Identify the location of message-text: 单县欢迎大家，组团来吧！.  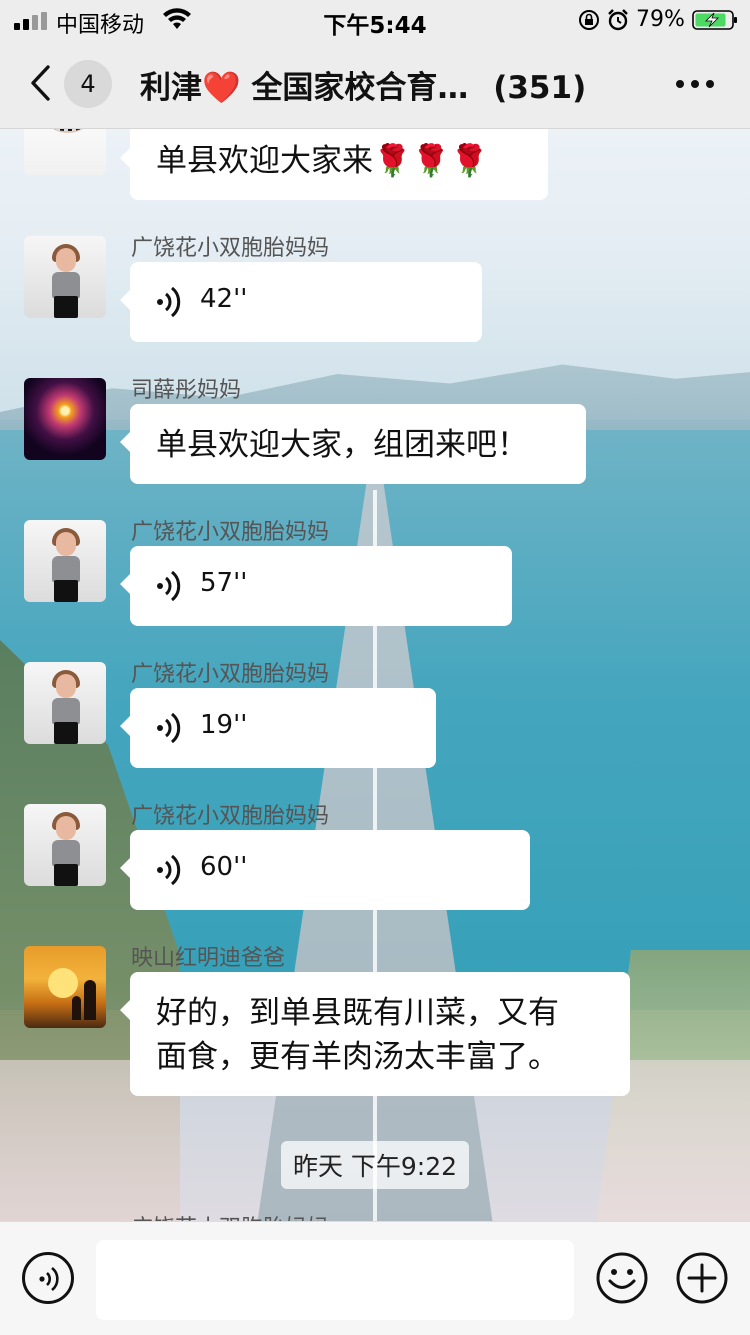
(342, 445).